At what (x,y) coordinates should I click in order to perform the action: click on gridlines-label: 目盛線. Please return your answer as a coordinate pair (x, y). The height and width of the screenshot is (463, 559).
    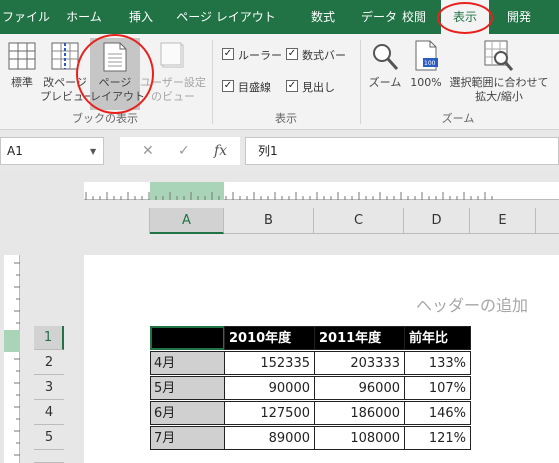
    Looking at the image, I should click on (254, 87).